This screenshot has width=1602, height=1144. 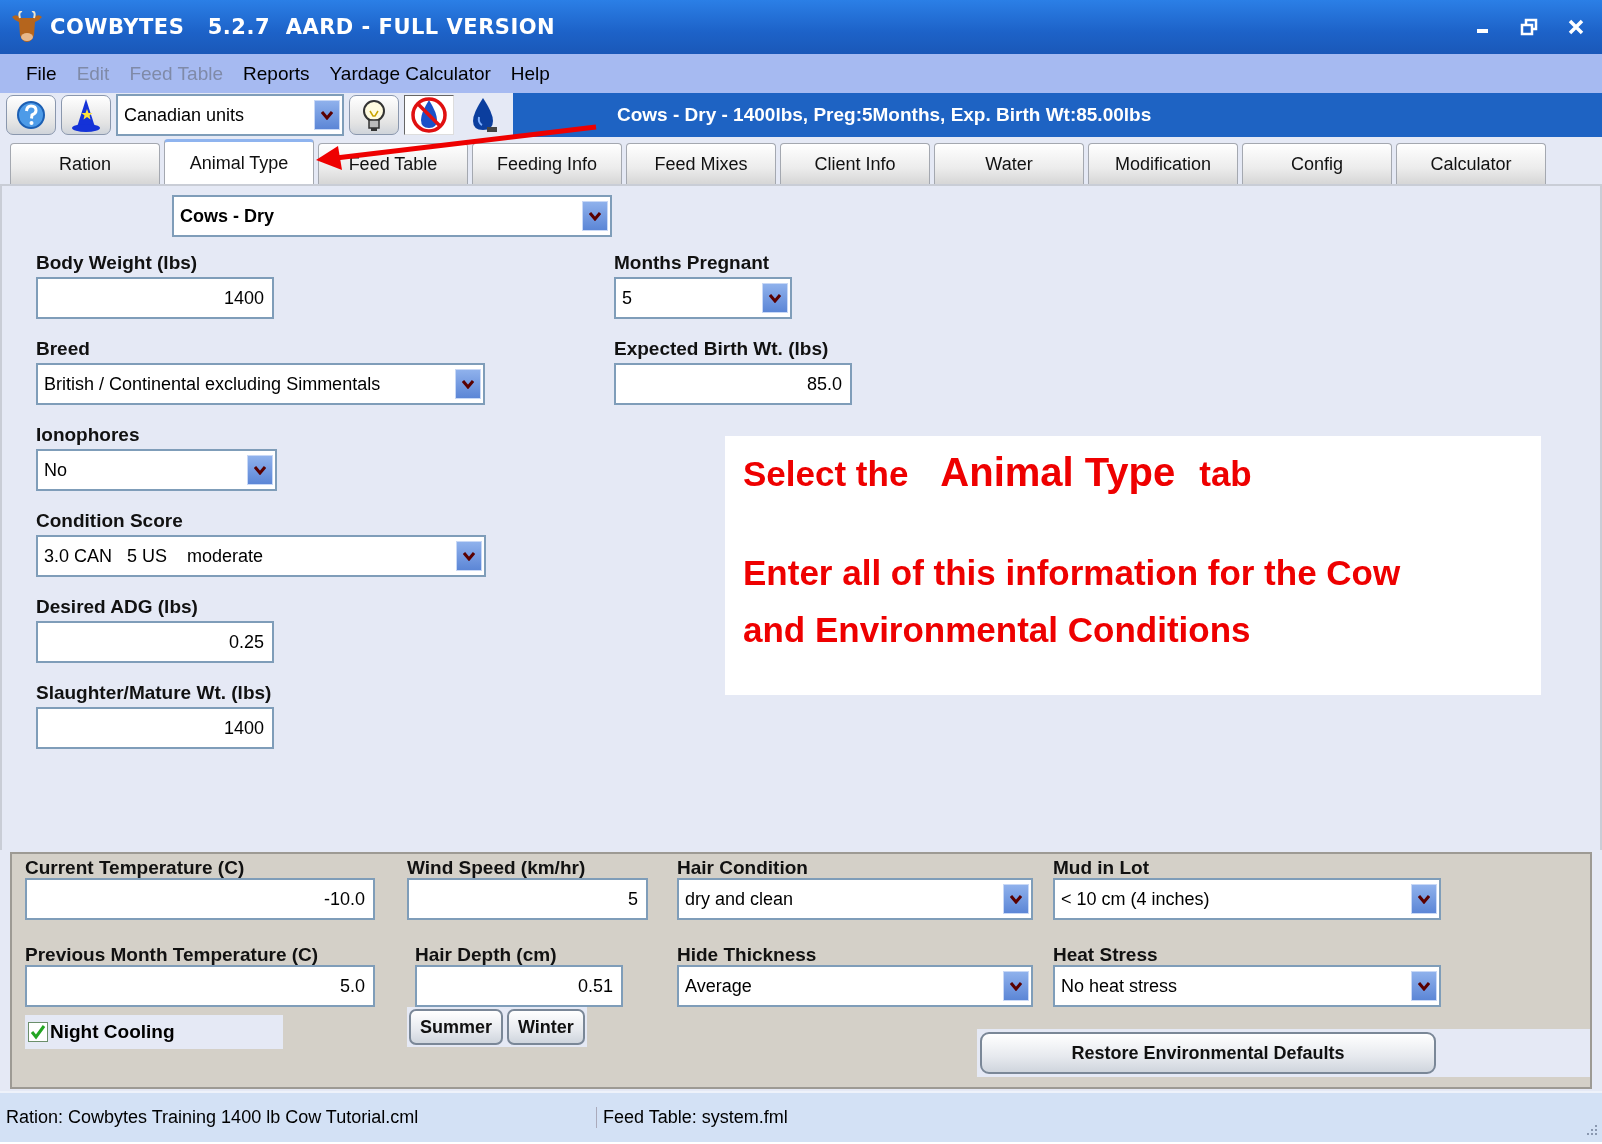 I want to click on status-text: Ration: Cowbytes Training 1400 lb Cow Tutorial.cml, so click(x=213, y=1117).